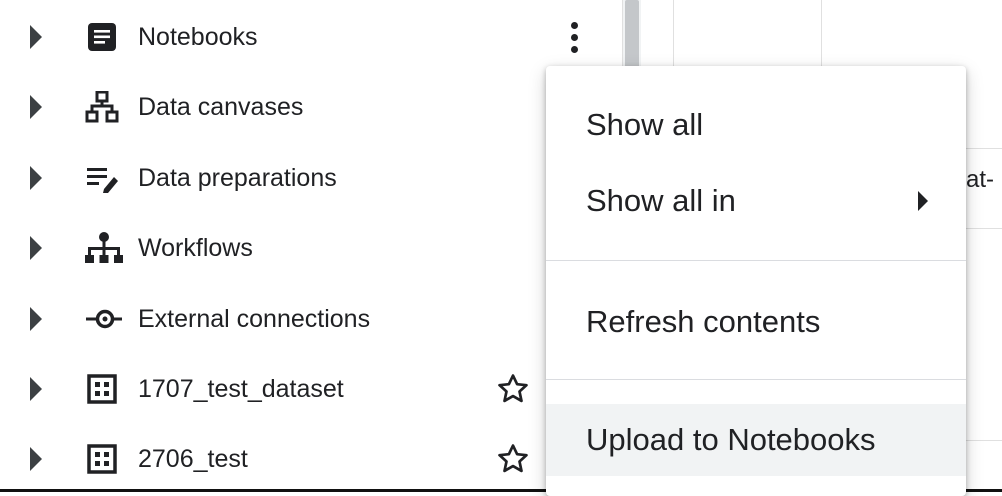 This screenshot has height=496, width=1002. I want to click on tree-item-external-connections: External connections, so click(311, 319).